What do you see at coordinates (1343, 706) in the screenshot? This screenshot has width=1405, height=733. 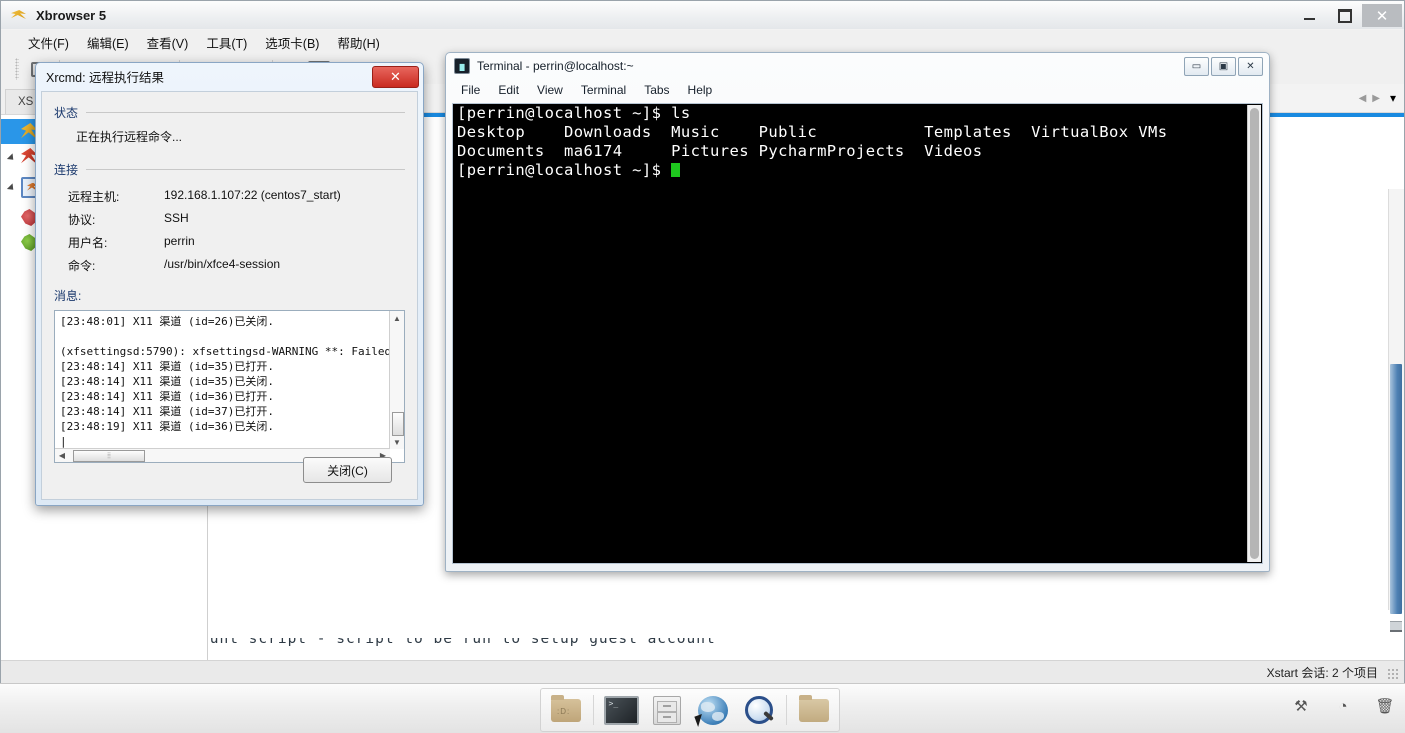 I see `tray-clock-icon: ◔` at bounding box center [1343, 706].